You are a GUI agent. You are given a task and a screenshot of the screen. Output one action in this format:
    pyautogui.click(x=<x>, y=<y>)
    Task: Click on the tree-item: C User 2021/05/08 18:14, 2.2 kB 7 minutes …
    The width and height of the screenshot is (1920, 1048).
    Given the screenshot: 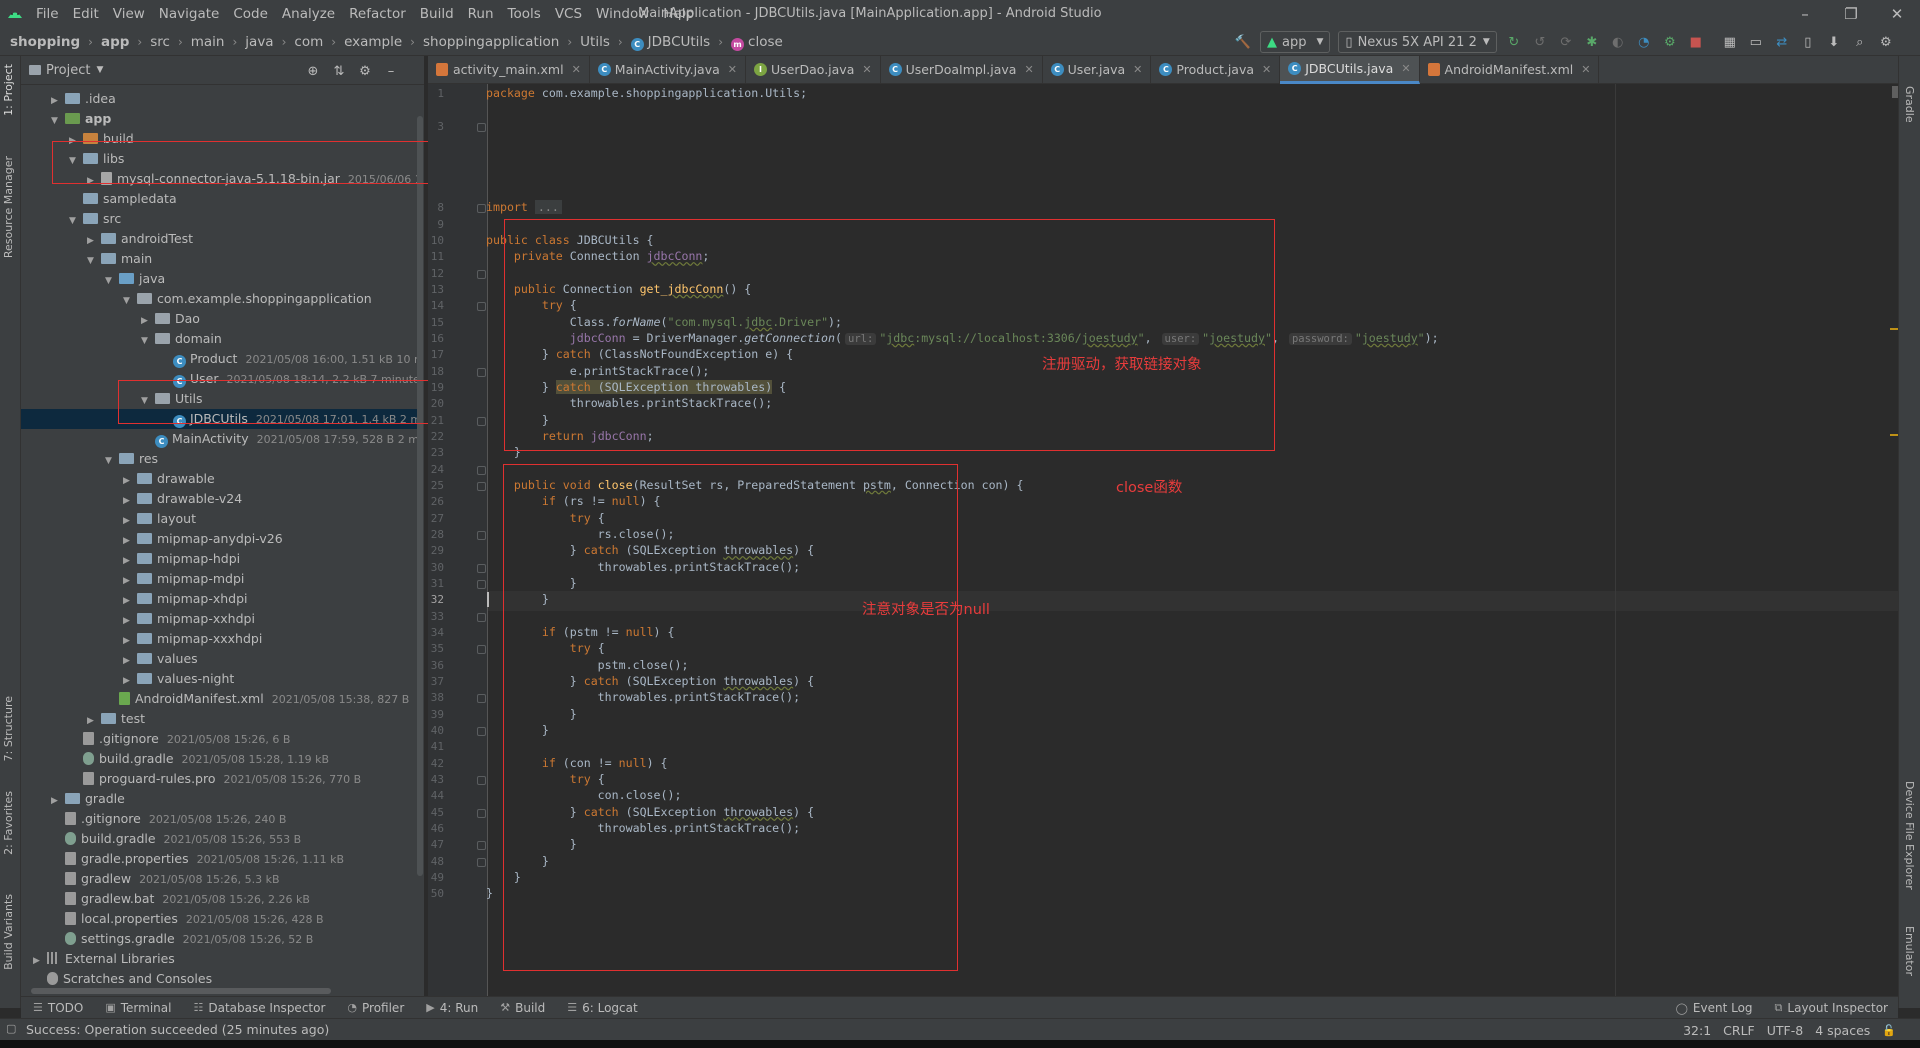 What is the action you would take?
    pyautogui.click(x=221, y=379)
    